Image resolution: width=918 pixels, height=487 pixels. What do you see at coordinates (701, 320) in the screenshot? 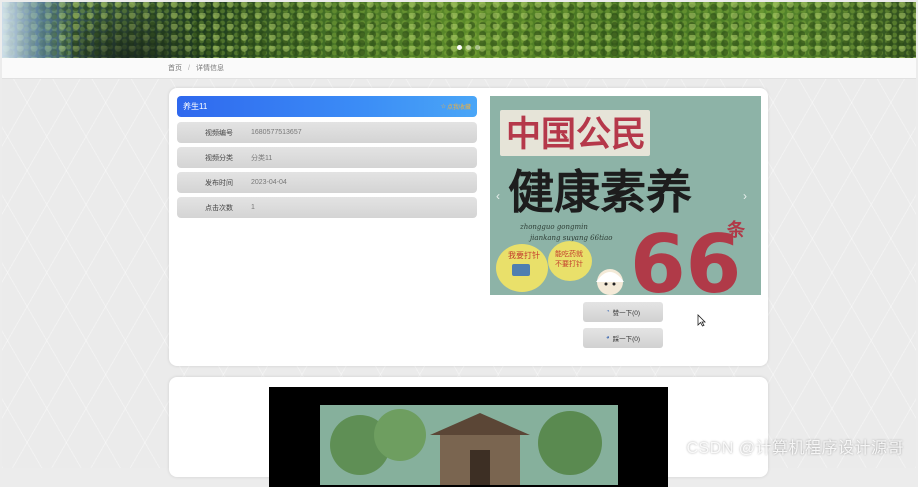
I see `mouse-cursor-icon` at bounding box center [701, 320].